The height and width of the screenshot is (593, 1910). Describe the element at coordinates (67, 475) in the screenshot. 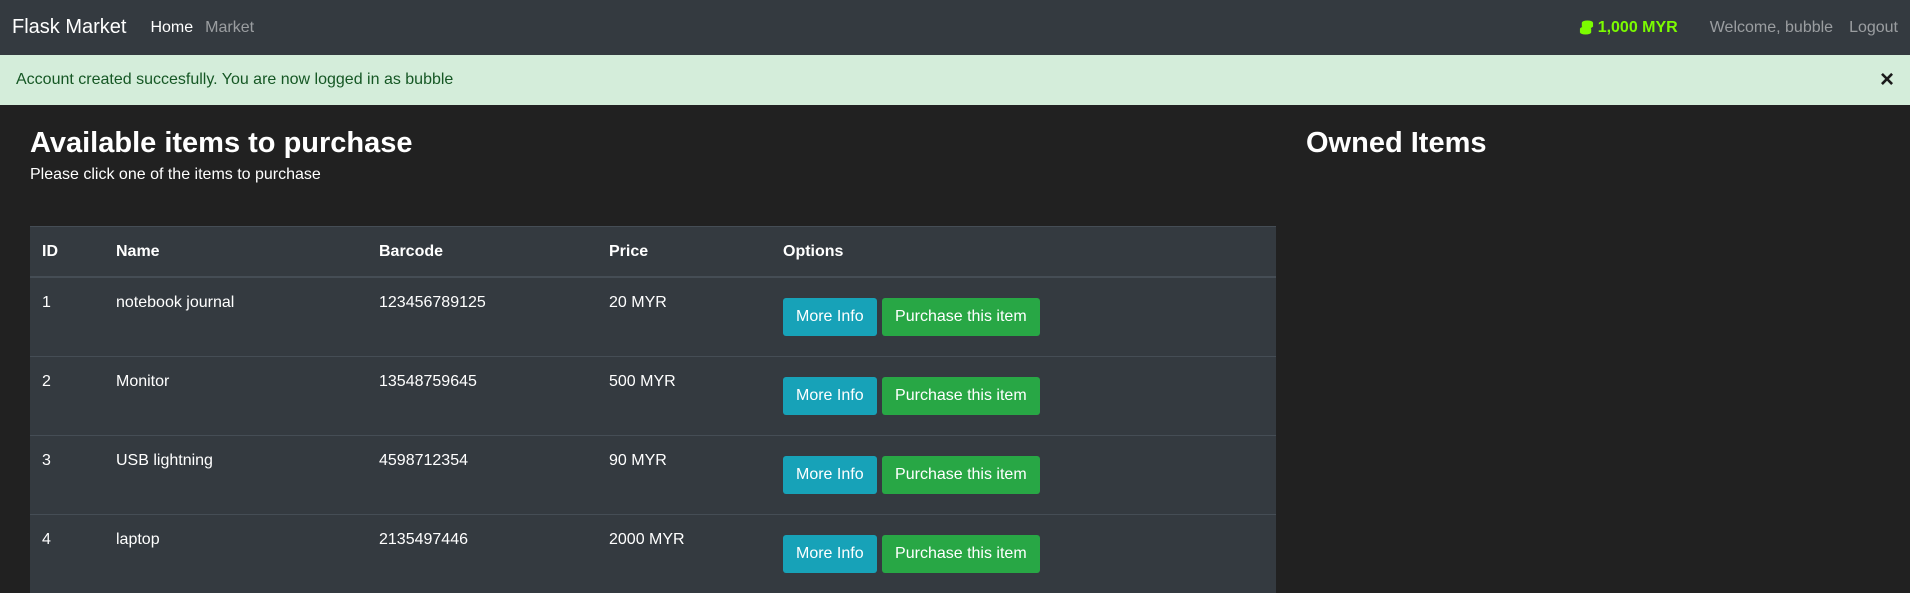

I see `item-id: 3` at that location.